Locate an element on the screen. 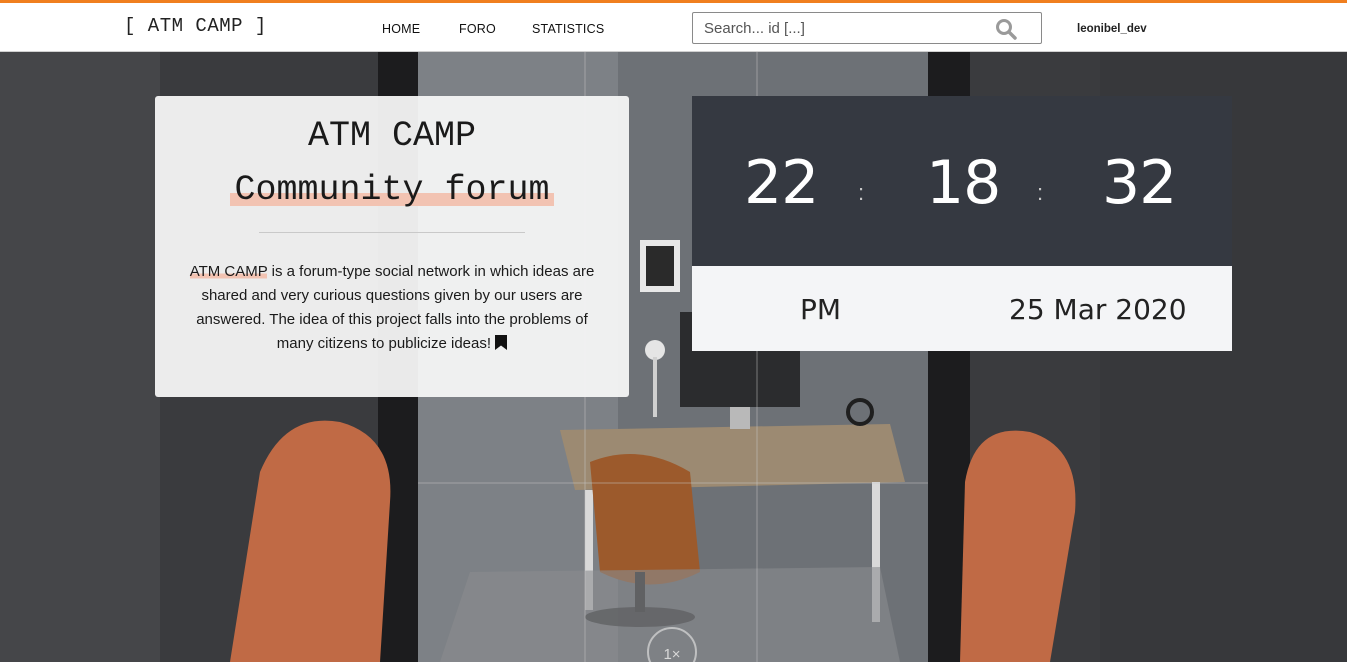 The width and height of the screenshot is (1347, 662). clock-ampm: PM is located at coordinates (821, 309).